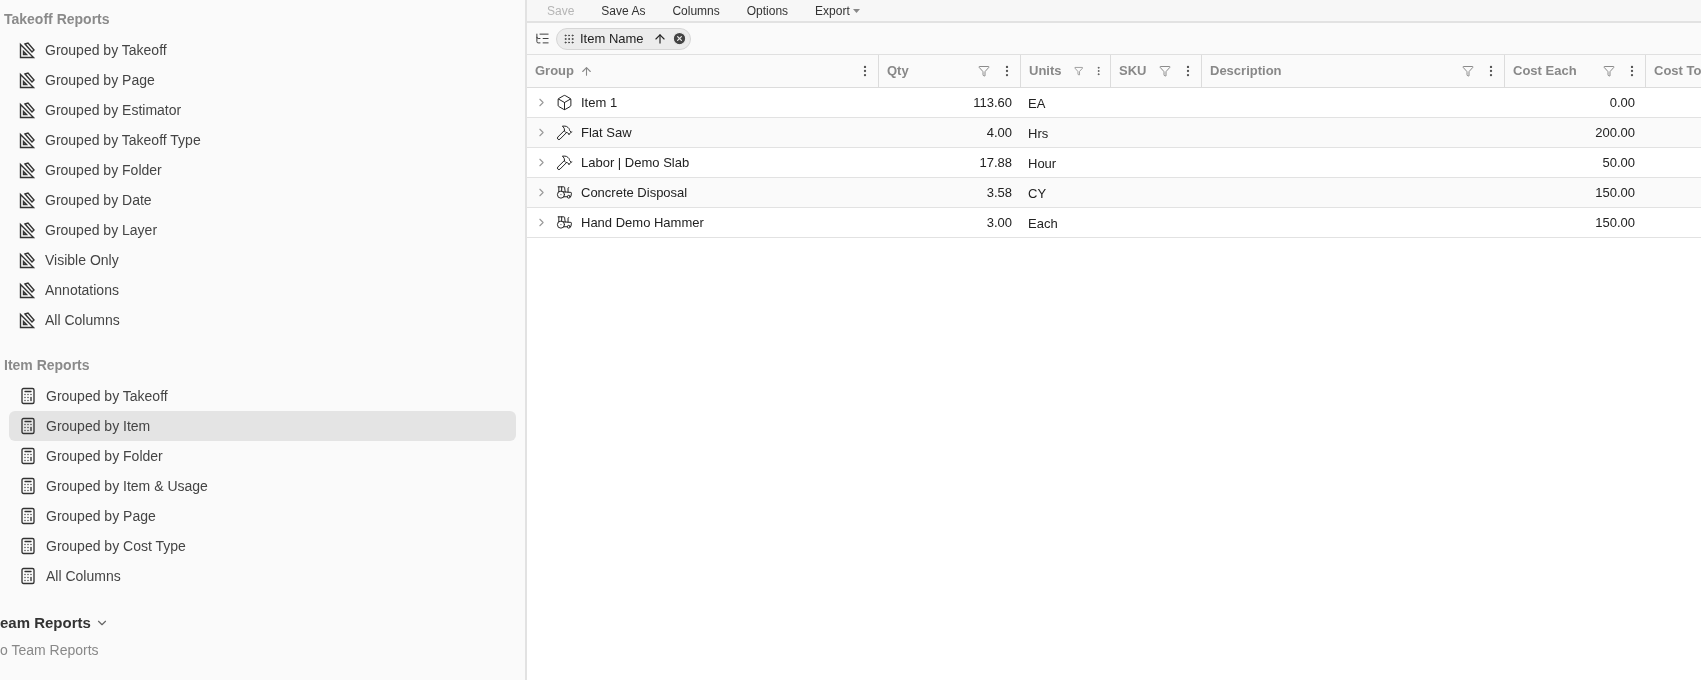 The width and height of the screenshot is (1701, 680). What do you see at coordinates (1545, 71) in the screenshot?
I see `column-header: Cost Each` at bounding box center [1545, 71].